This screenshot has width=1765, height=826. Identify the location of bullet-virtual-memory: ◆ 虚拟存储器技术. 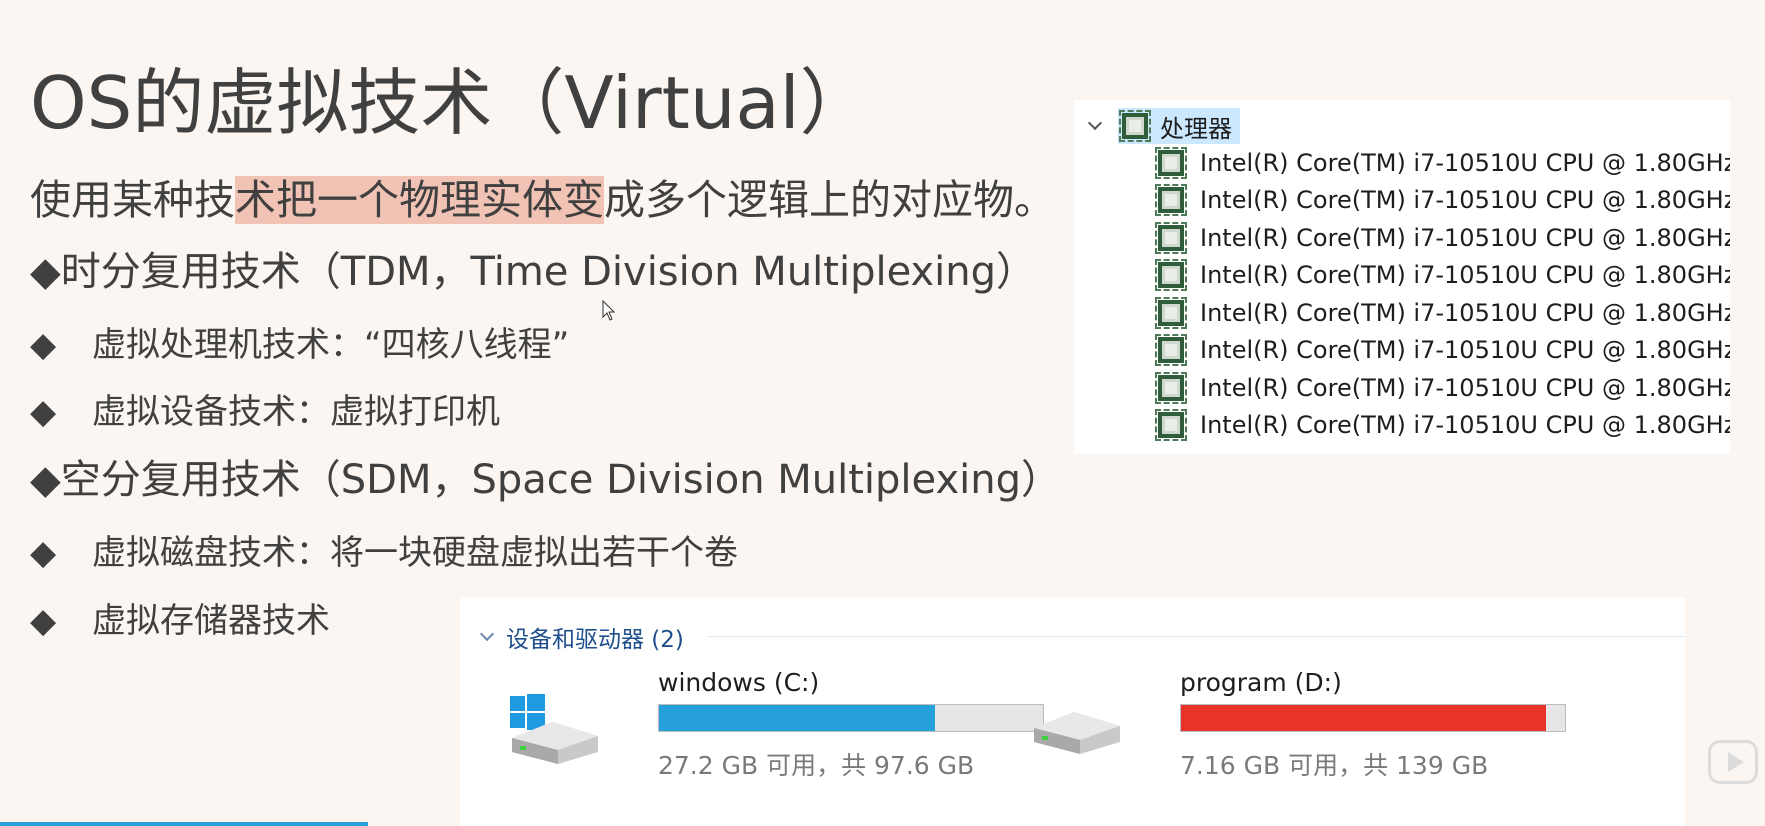
(180, 621).